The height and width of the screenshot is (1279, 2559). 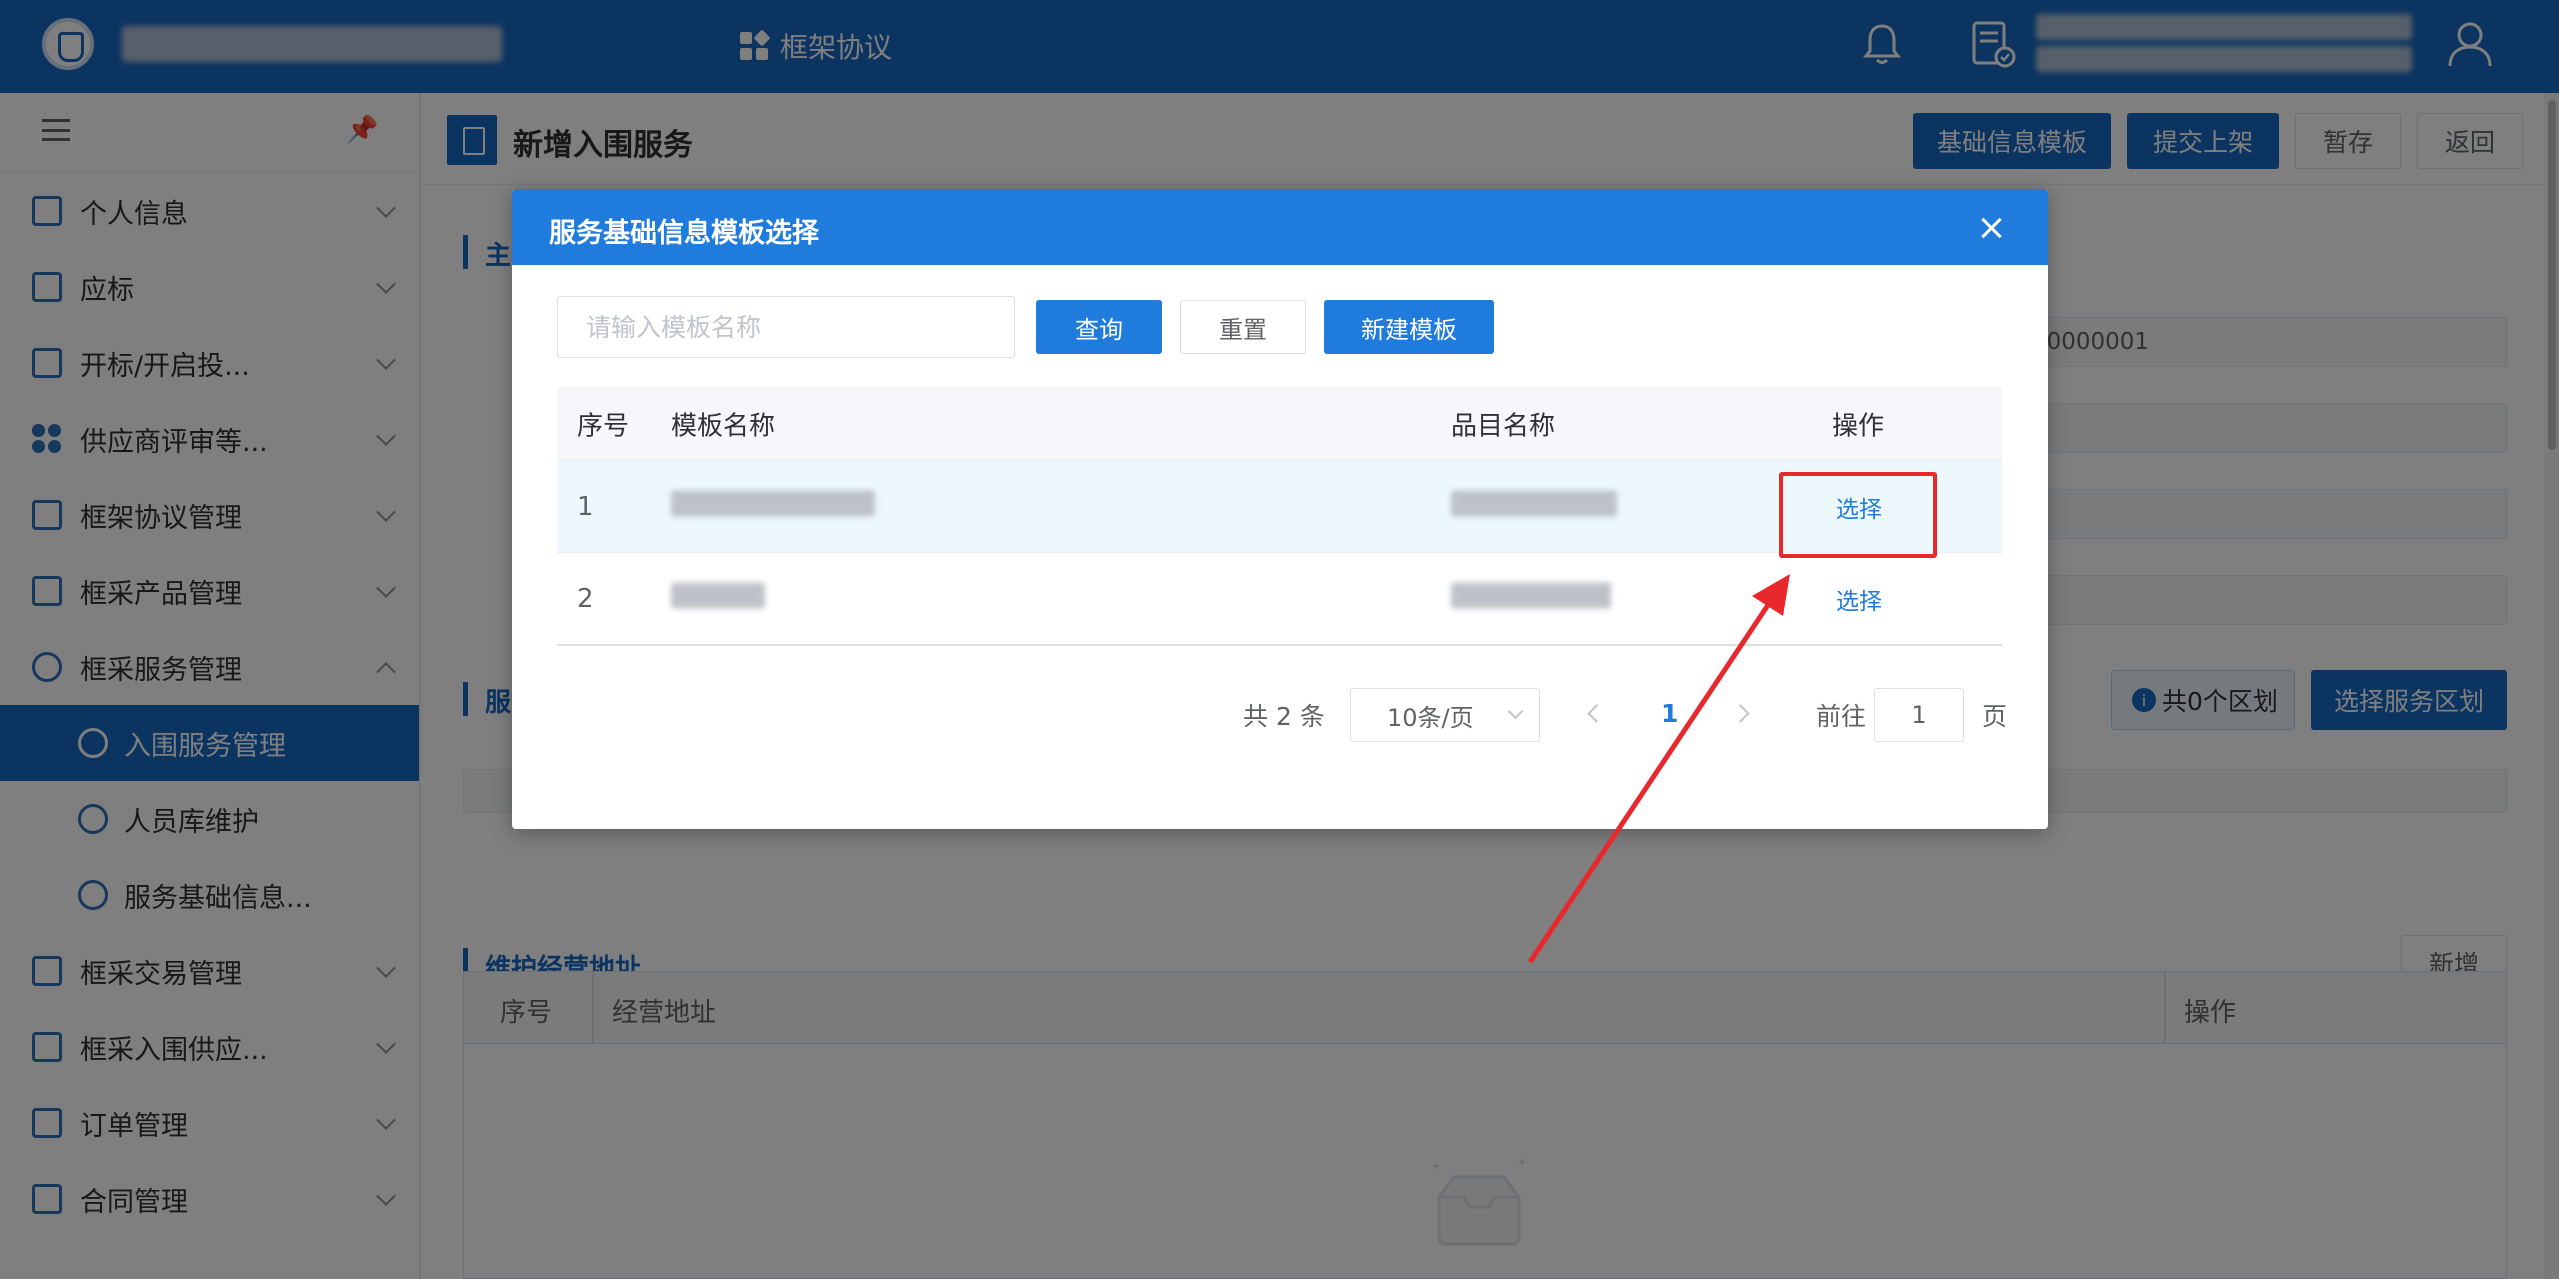 I want to click on row-index: 2, so click(x=585, y=598).